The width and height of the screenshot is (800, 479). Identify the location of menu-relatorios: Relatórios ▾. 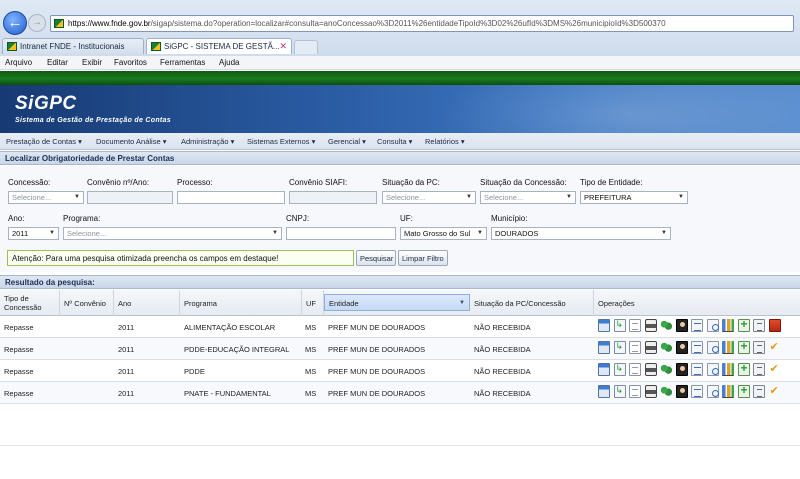
(445, 141).